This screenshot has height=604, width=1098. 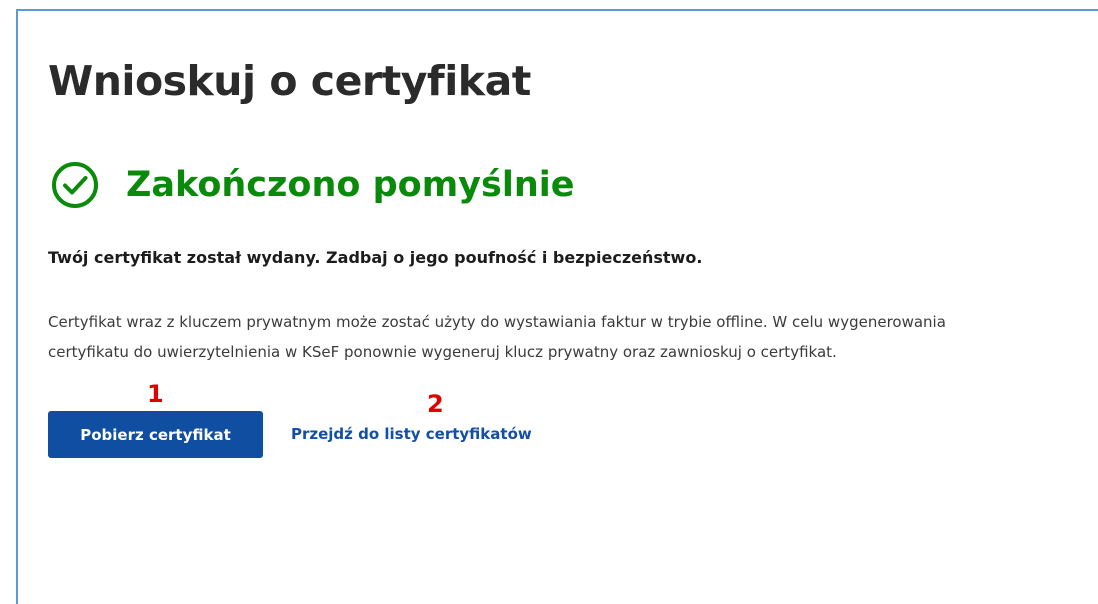 What do you see at coordinates (289, 81) in the screenshot?
I see `page-title: Wnioskuj o certyfikat` at bounding box center [289, 81].